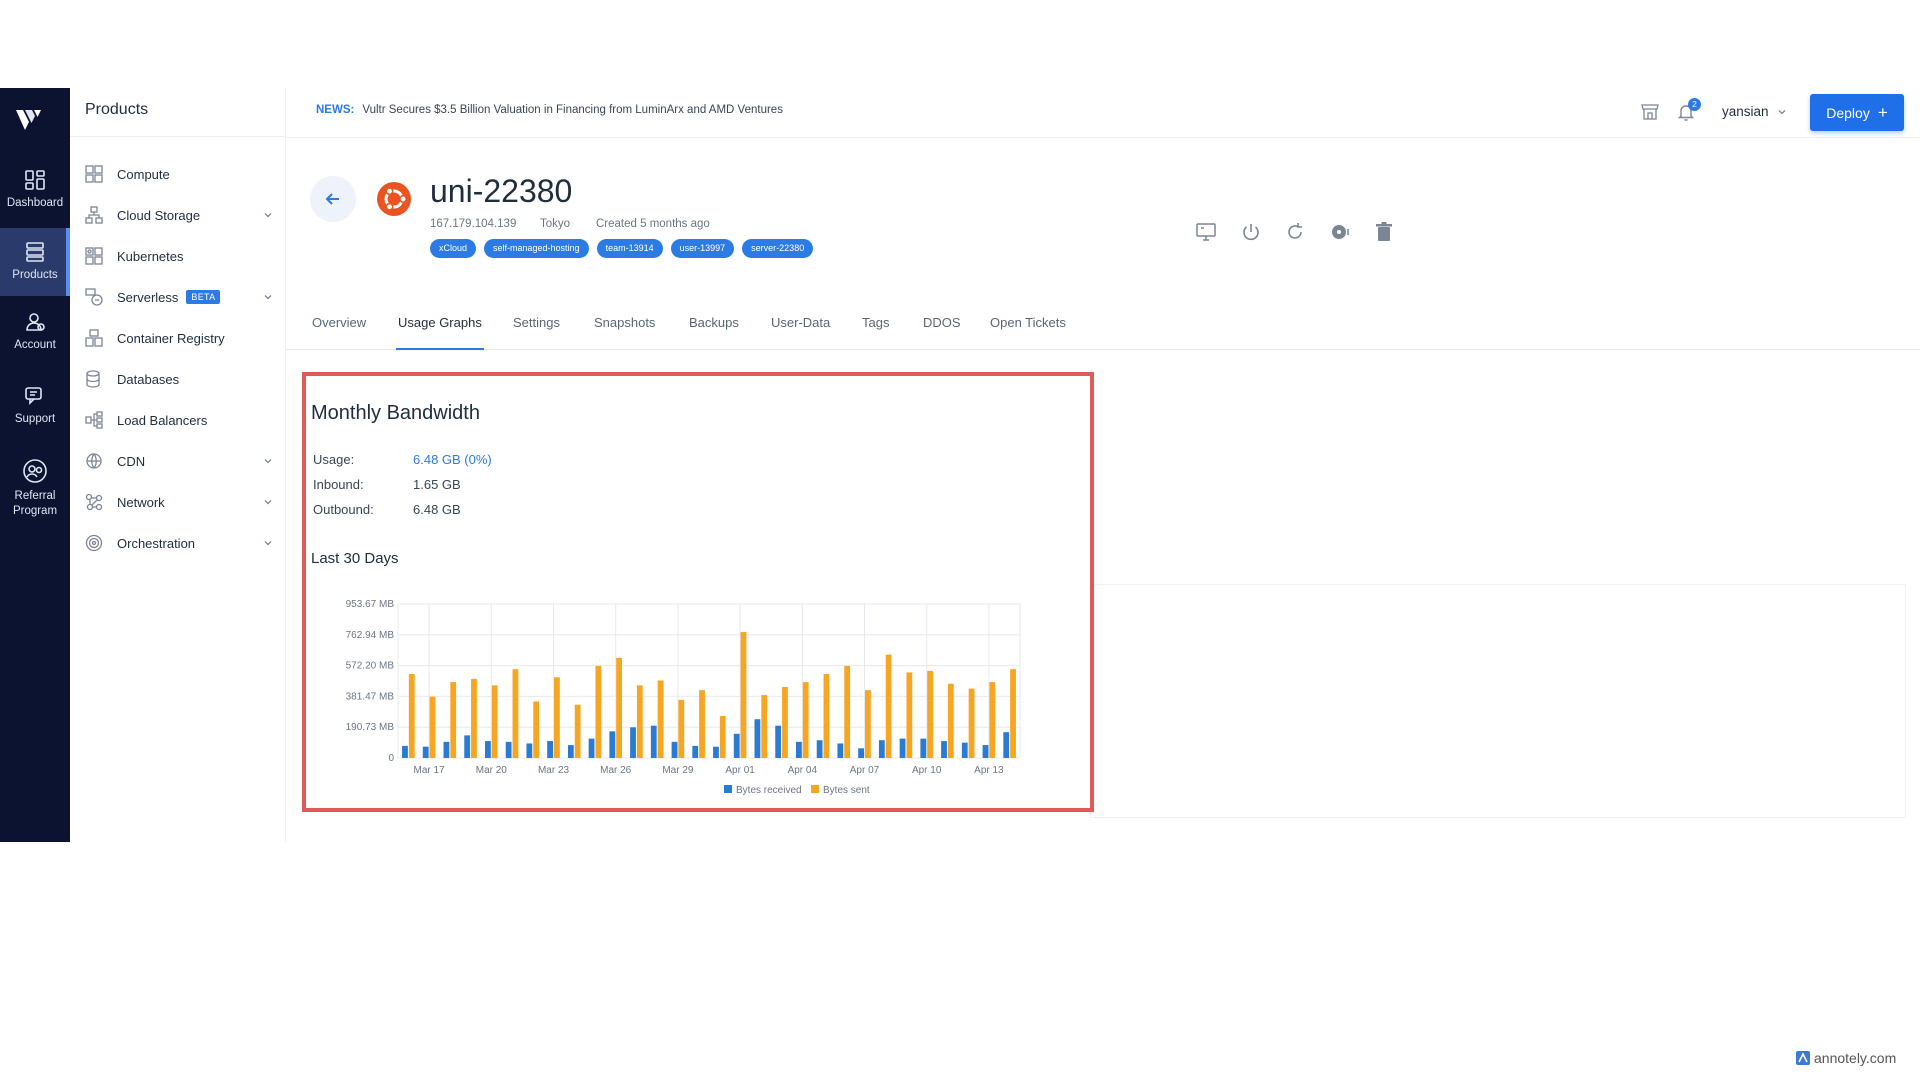 Image resolution: width=1920 pixels, height=1080 pixels. I want to click on outbound-label: Outbound:, so click(343, 509).